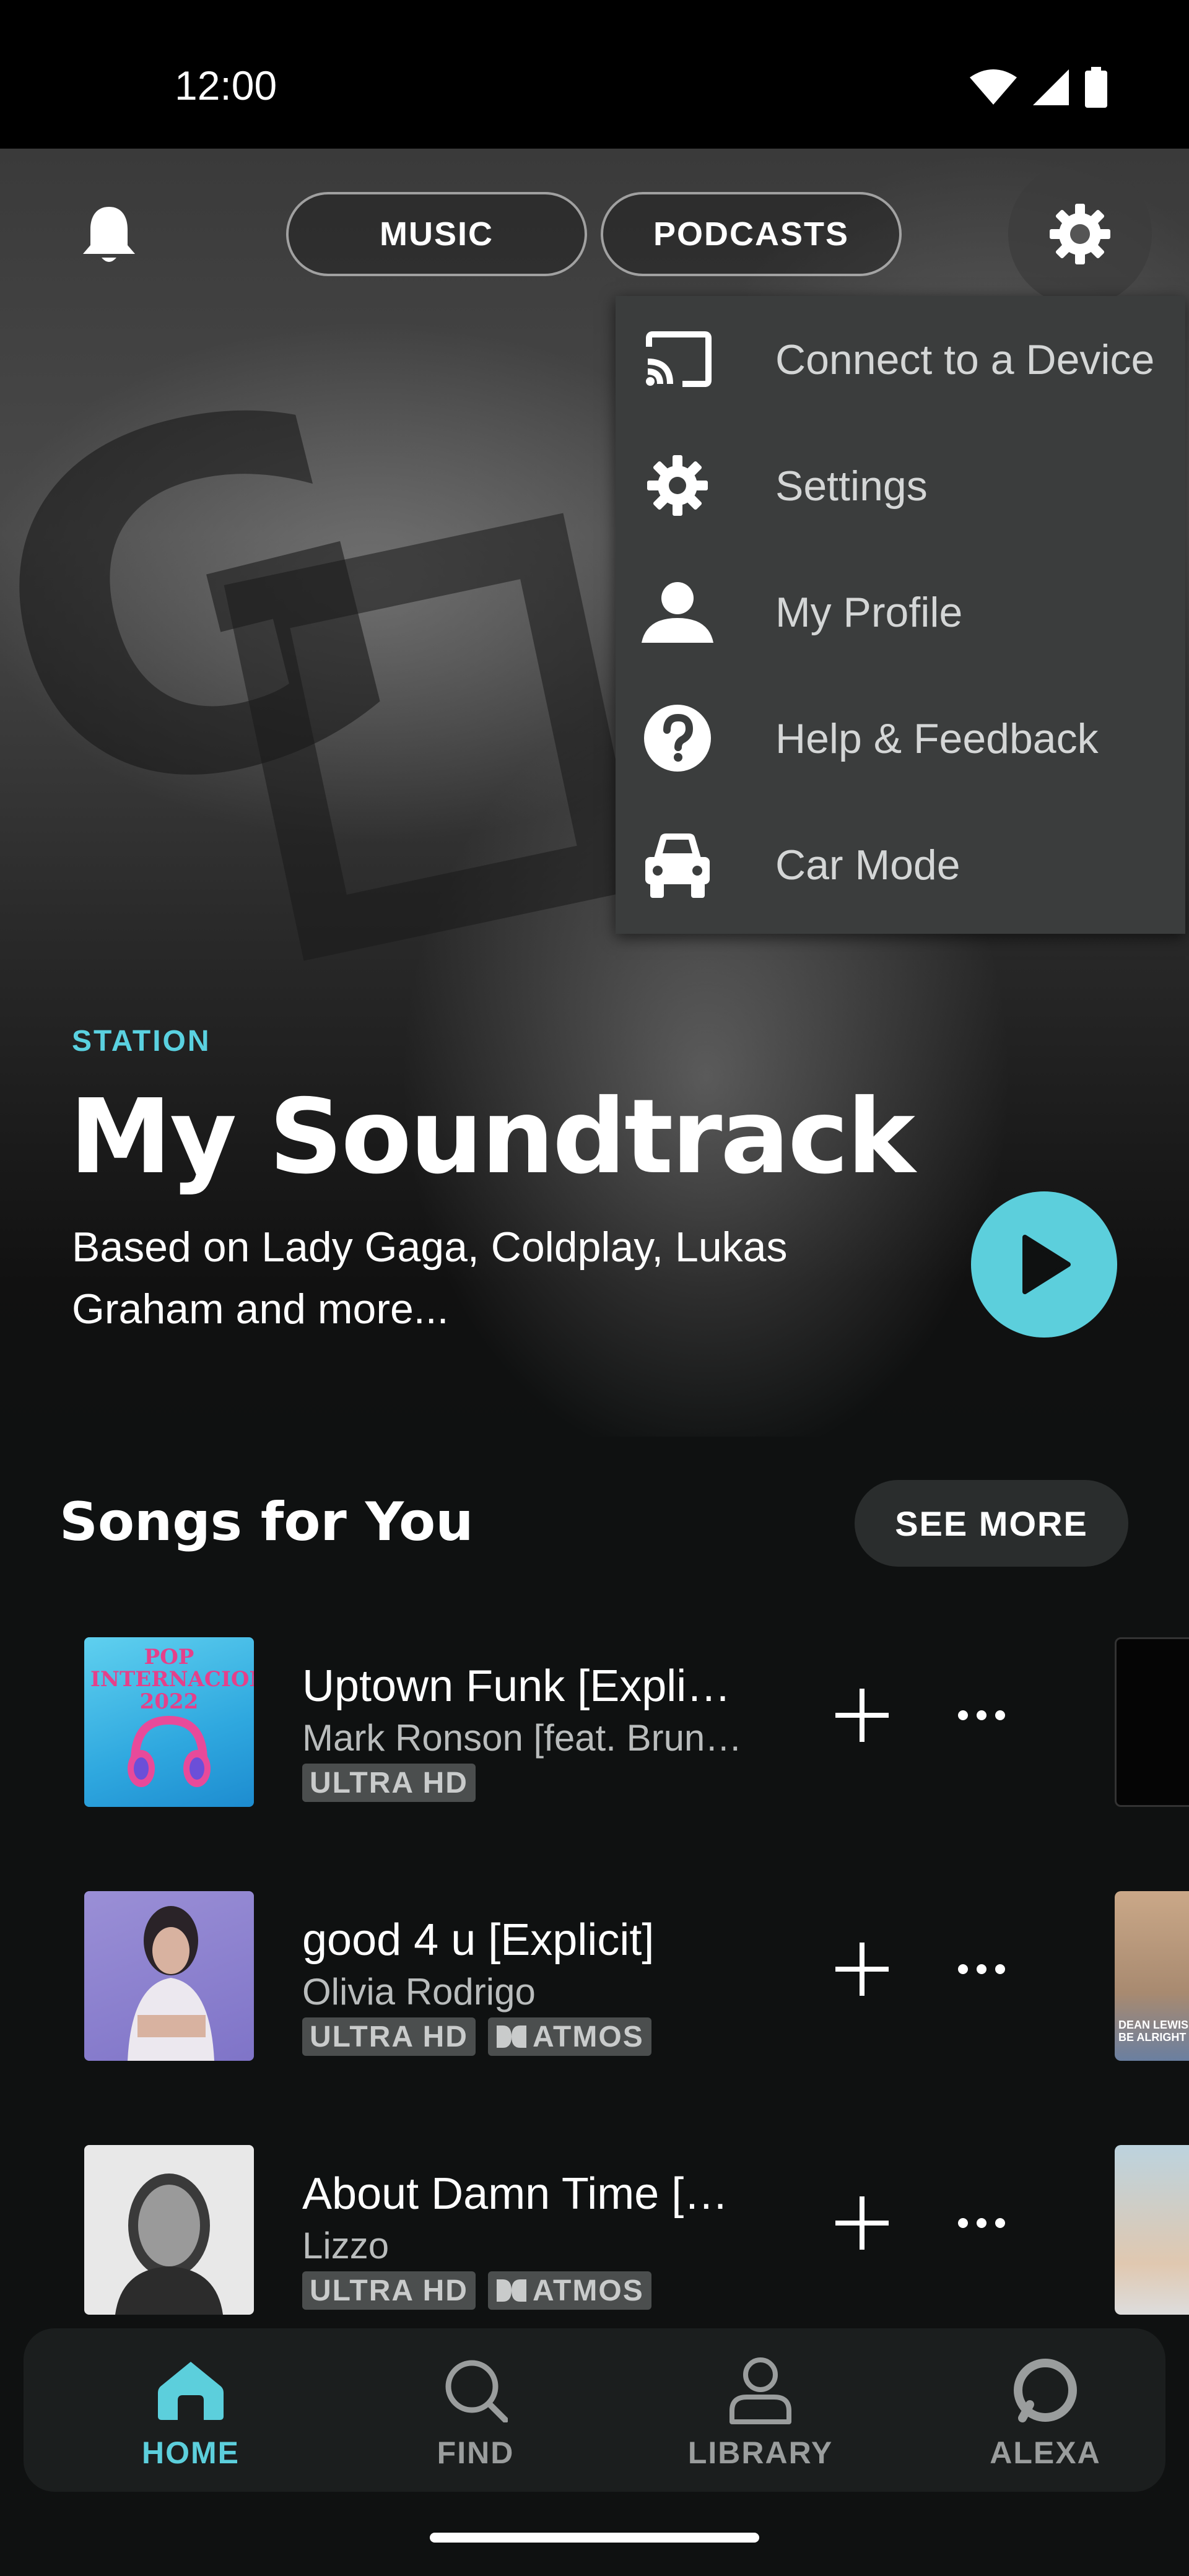 The image size is (1189, 2576). I want to click on menu-item-label: Car Mode, so click(867, 865).